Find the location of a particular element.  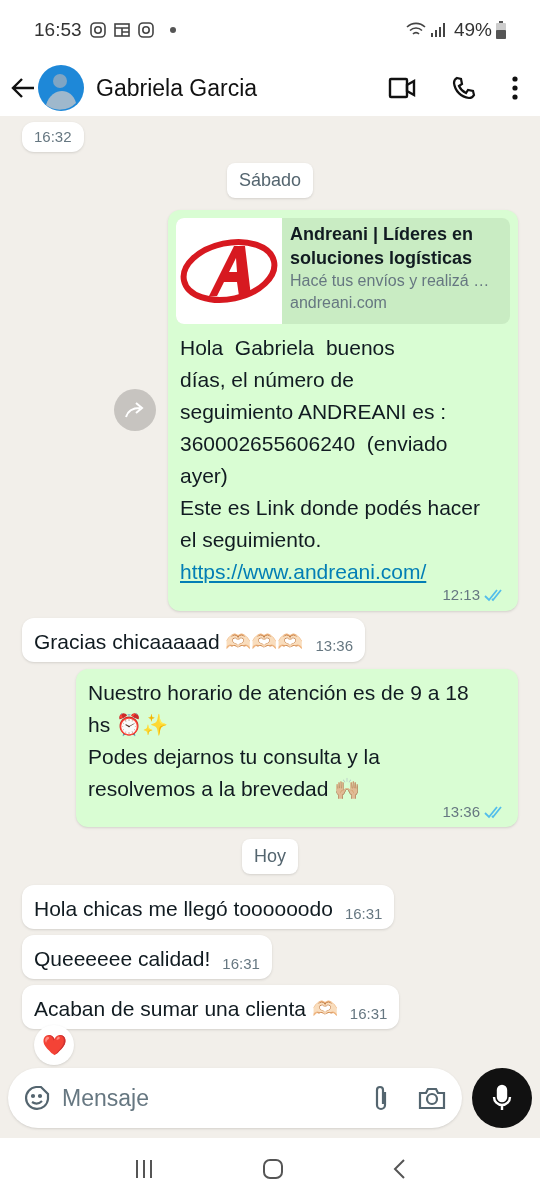

home-icon is located at coordinates (273, 1169).